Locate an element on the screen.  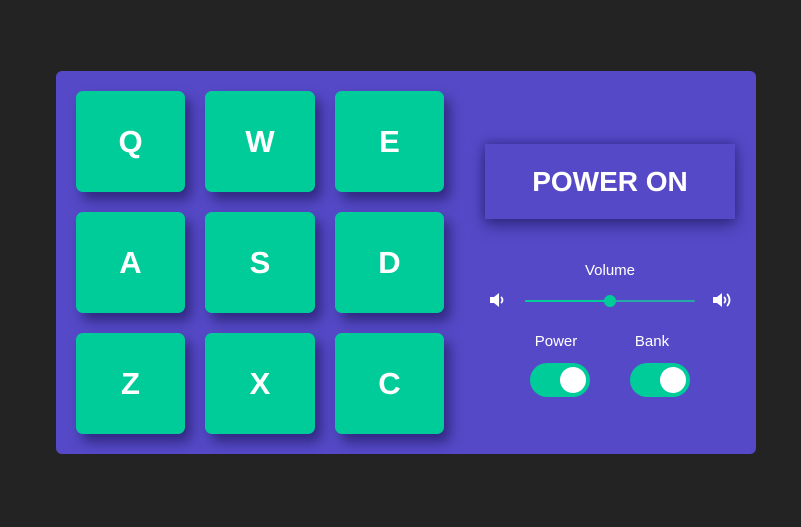
volume-slider-thumb is located at coordinates (610, 301).